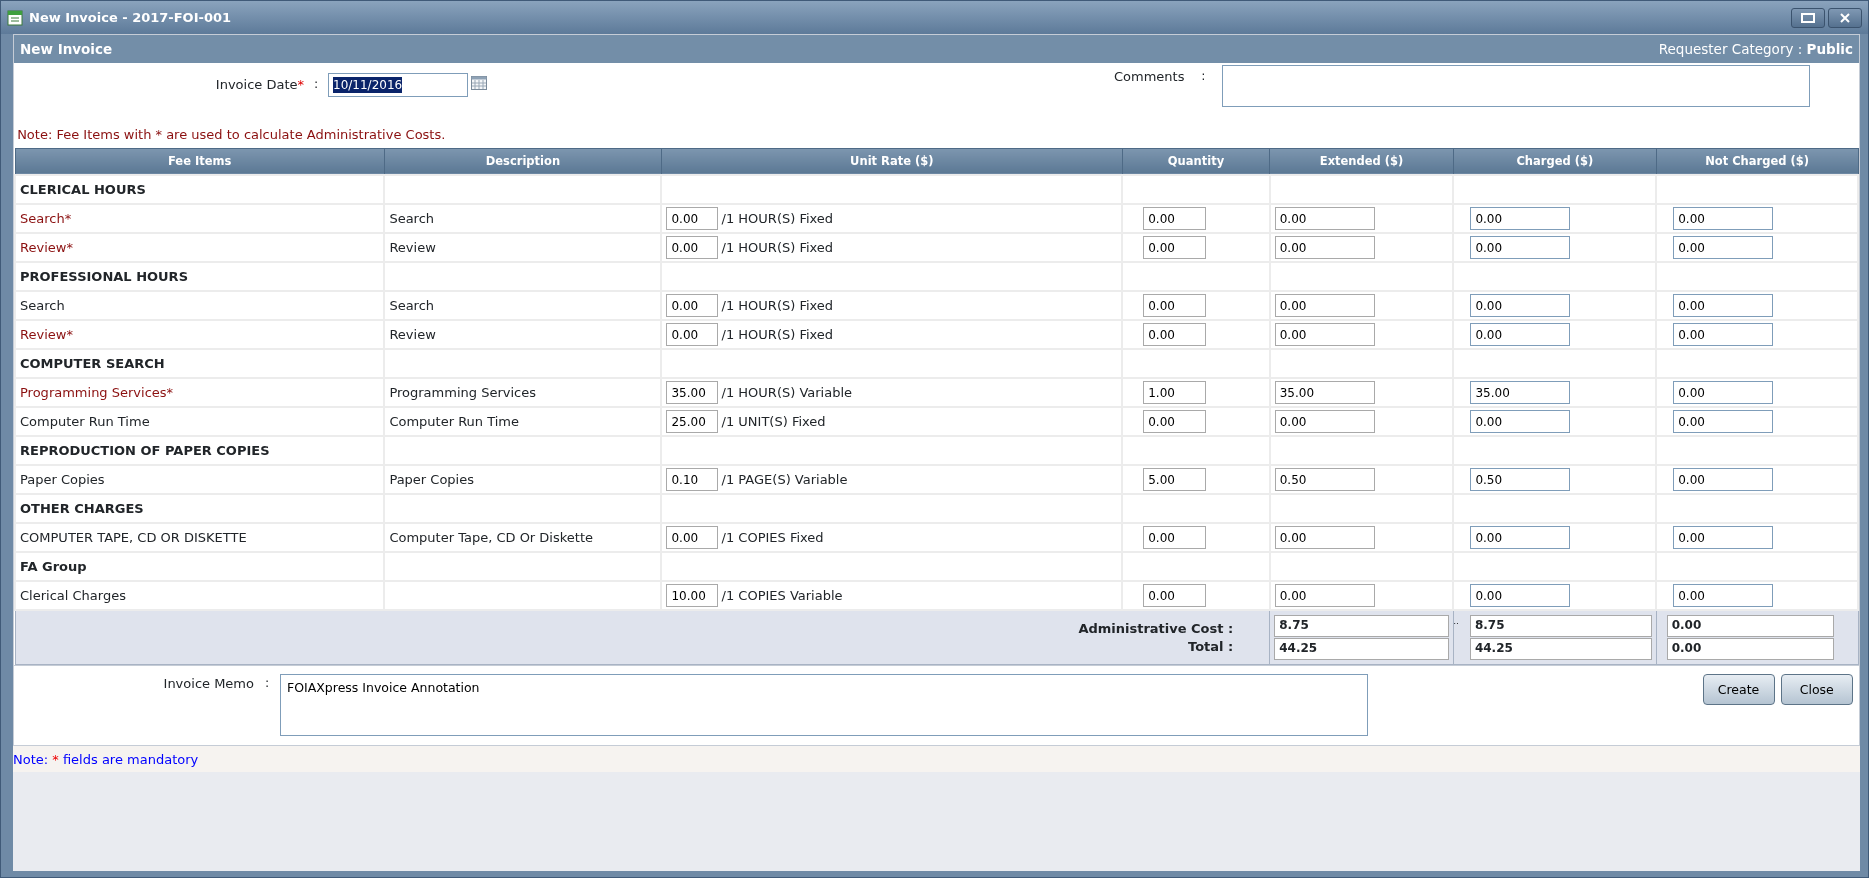  I want to click on close-icon, so click(1845, 17).